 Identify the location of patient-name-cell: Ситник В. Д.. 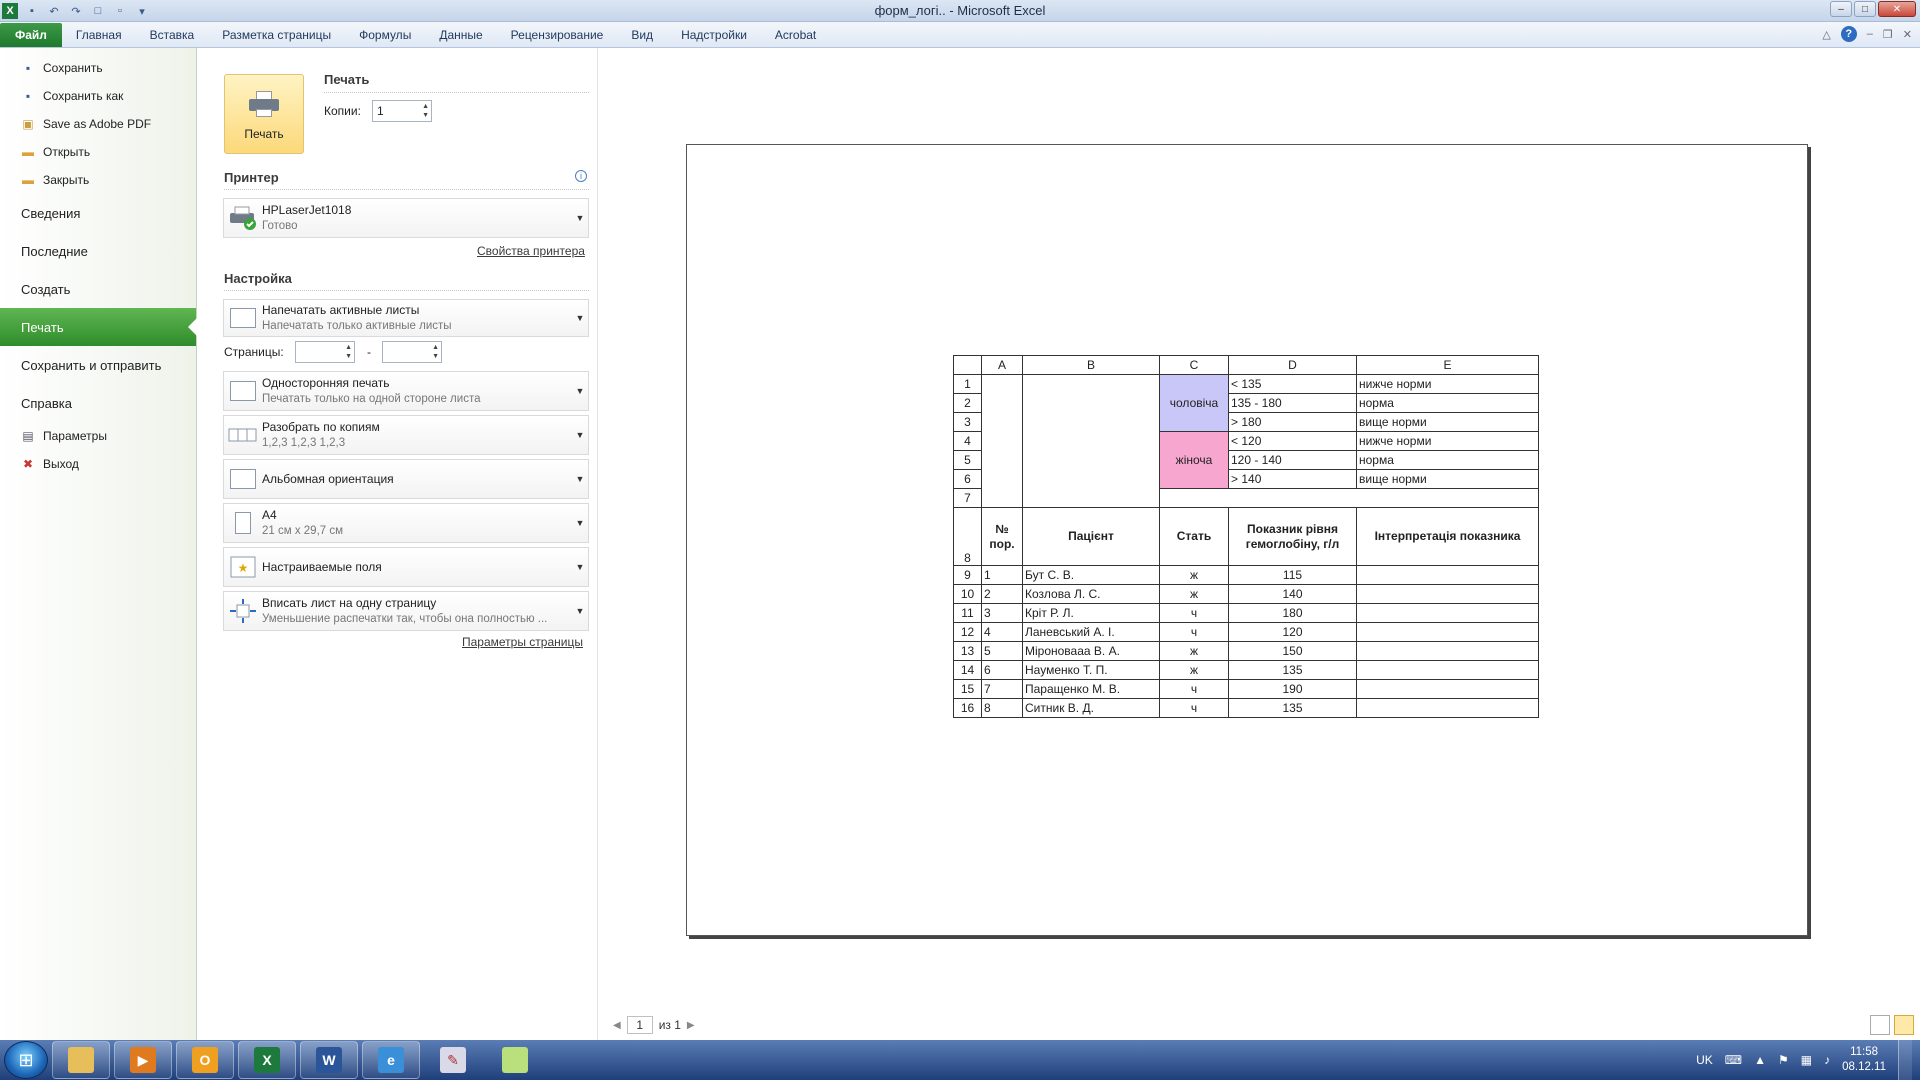
(1091, 708).